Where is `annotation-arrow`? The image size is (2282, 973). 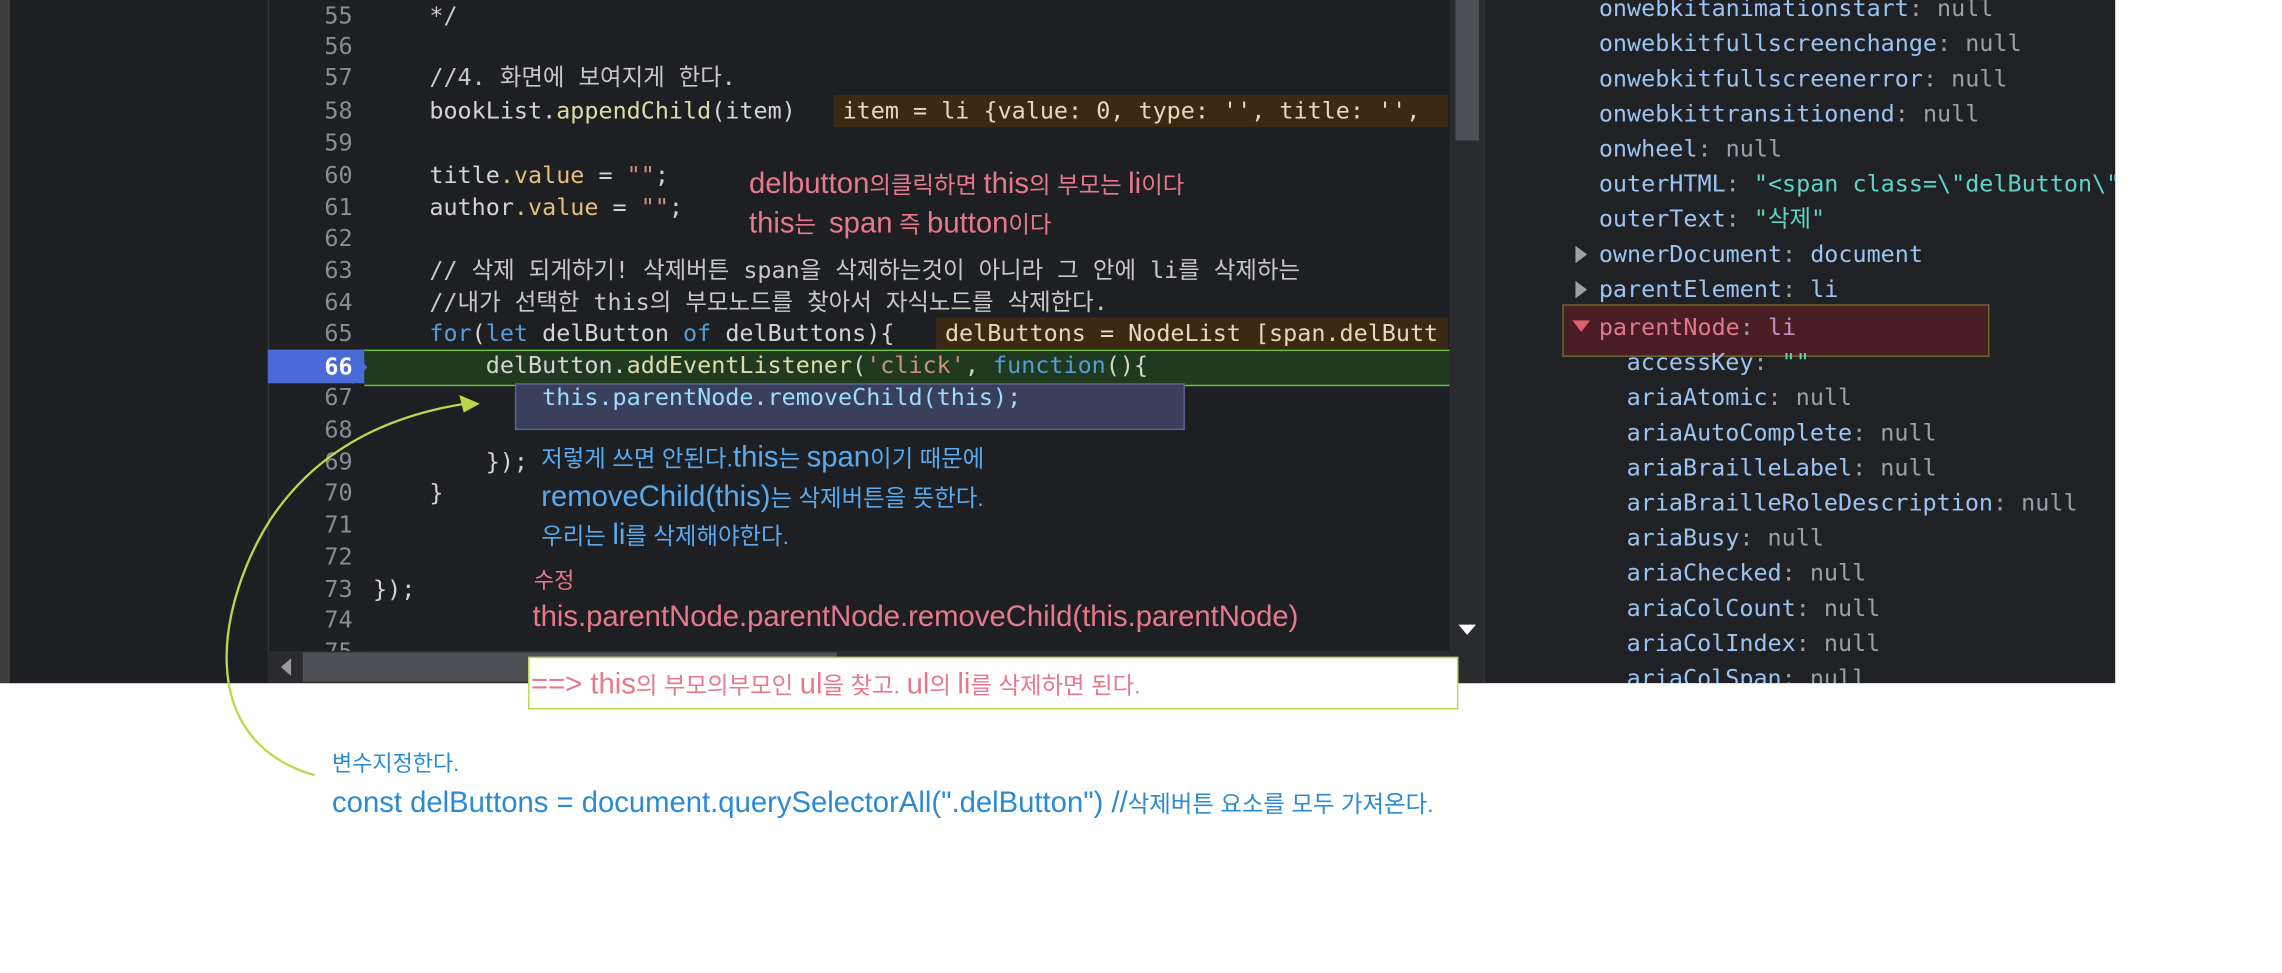
annotation-arrow is located at coordinates (352, 585).